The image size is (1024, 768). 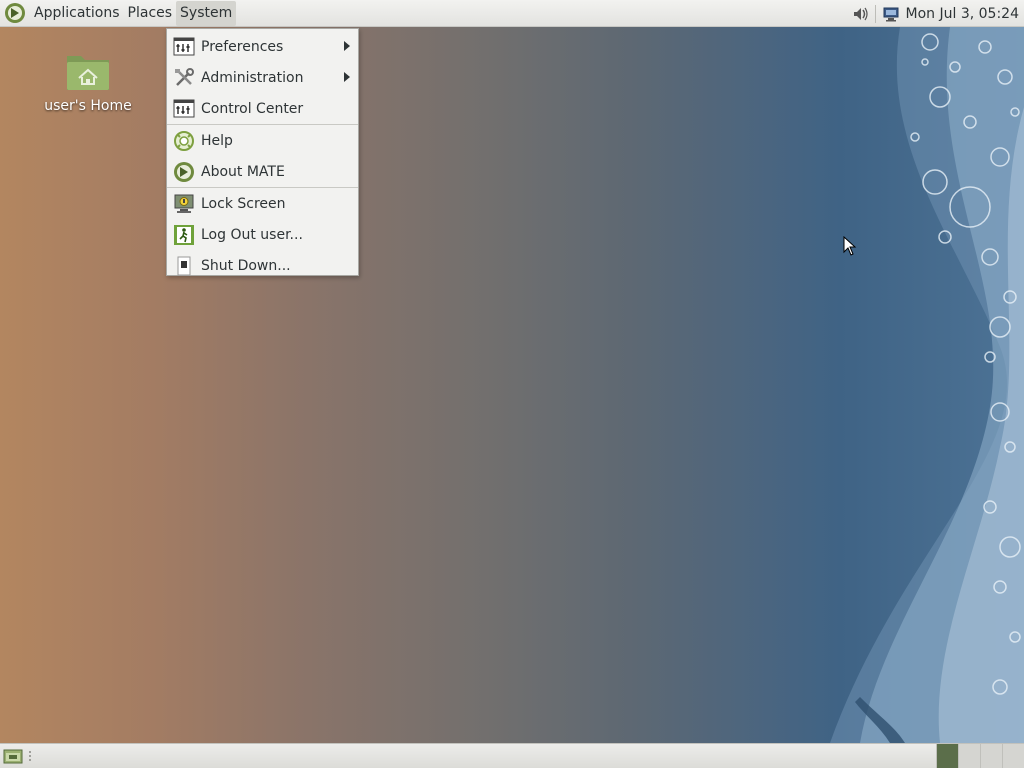 I want to click on clock: Mon Jul 3, 05:24, so click(x=962, y=14).